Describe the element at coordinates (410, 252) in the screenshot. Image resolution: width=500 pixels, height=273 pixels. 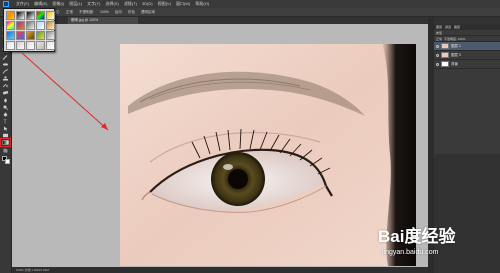
I see `watermark-url: jingyan.baidu.com` at that location.